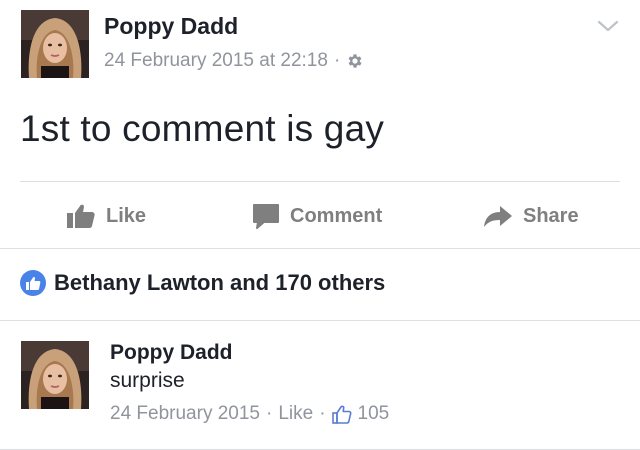 Image resolution: width=640 pixels, height=450 pixels. What do you see at coordinates (33, 283) in the screenshot?
I see `like-reaction-icon` at bounding box center [33, 283].